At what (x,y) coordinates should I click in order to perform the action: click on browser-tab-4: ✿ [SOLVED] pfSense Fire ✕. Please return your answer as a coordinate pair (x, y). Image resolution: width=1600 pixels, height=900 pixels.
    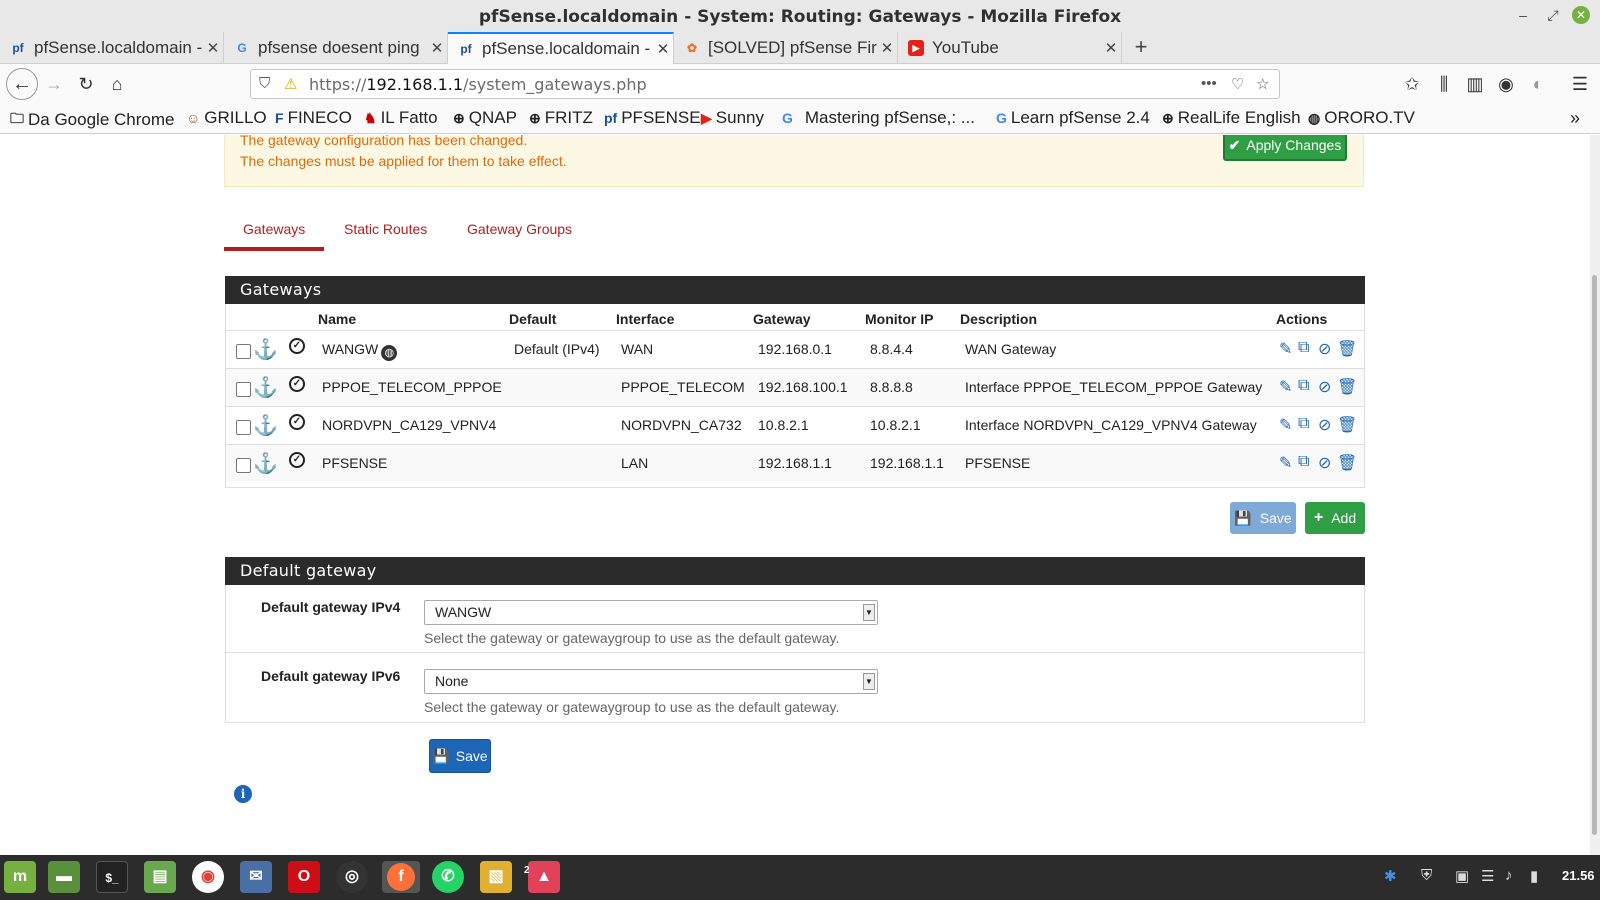
    Looking at the image, I should click on (786, 48).